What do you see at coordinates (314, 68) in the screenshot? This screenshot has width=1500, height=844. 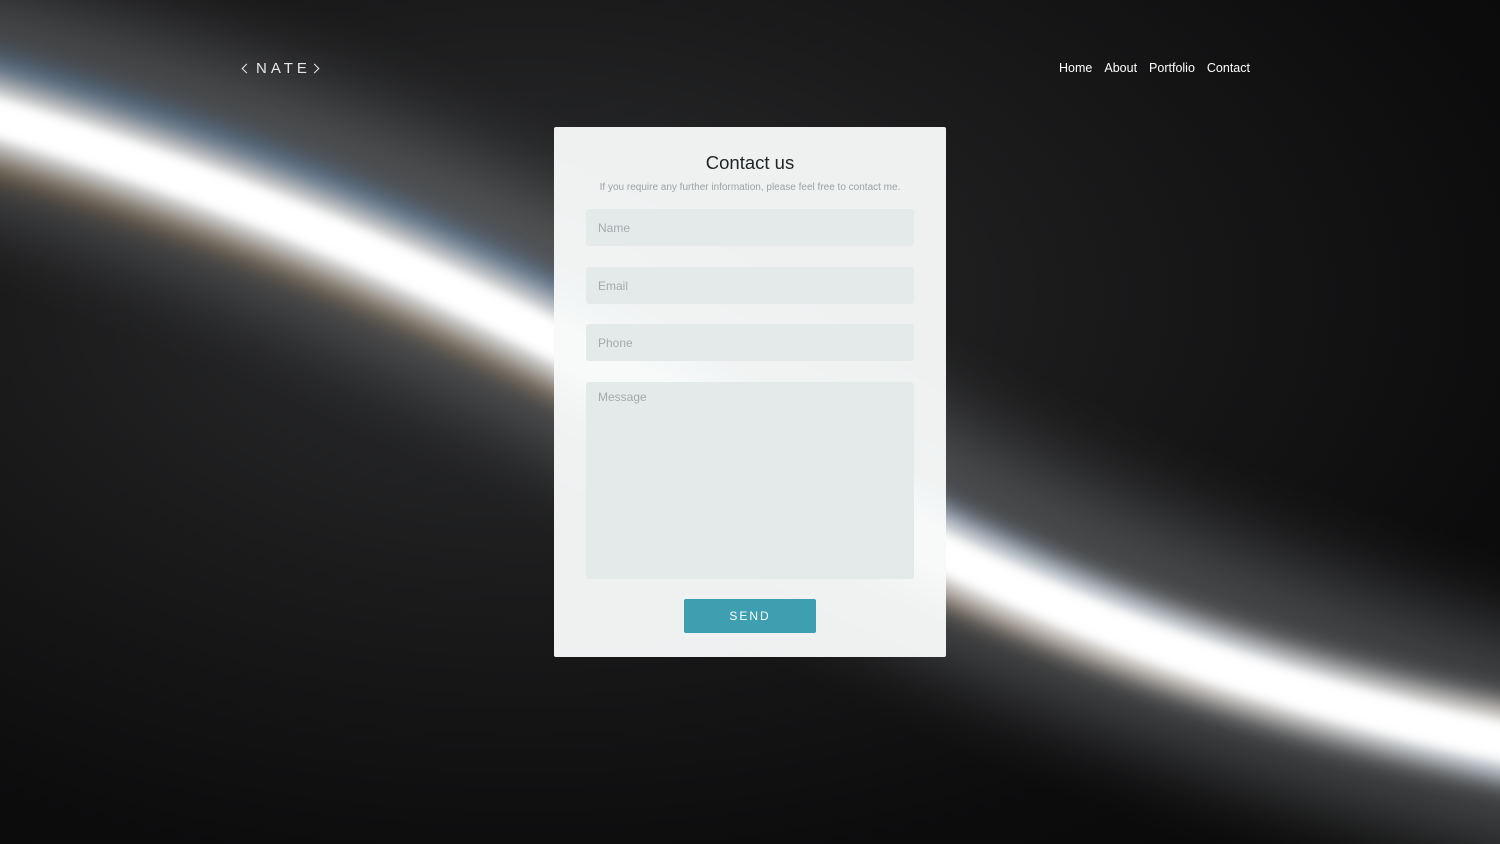 I see `chevron-right-icon` at bounding box center [314, 68].